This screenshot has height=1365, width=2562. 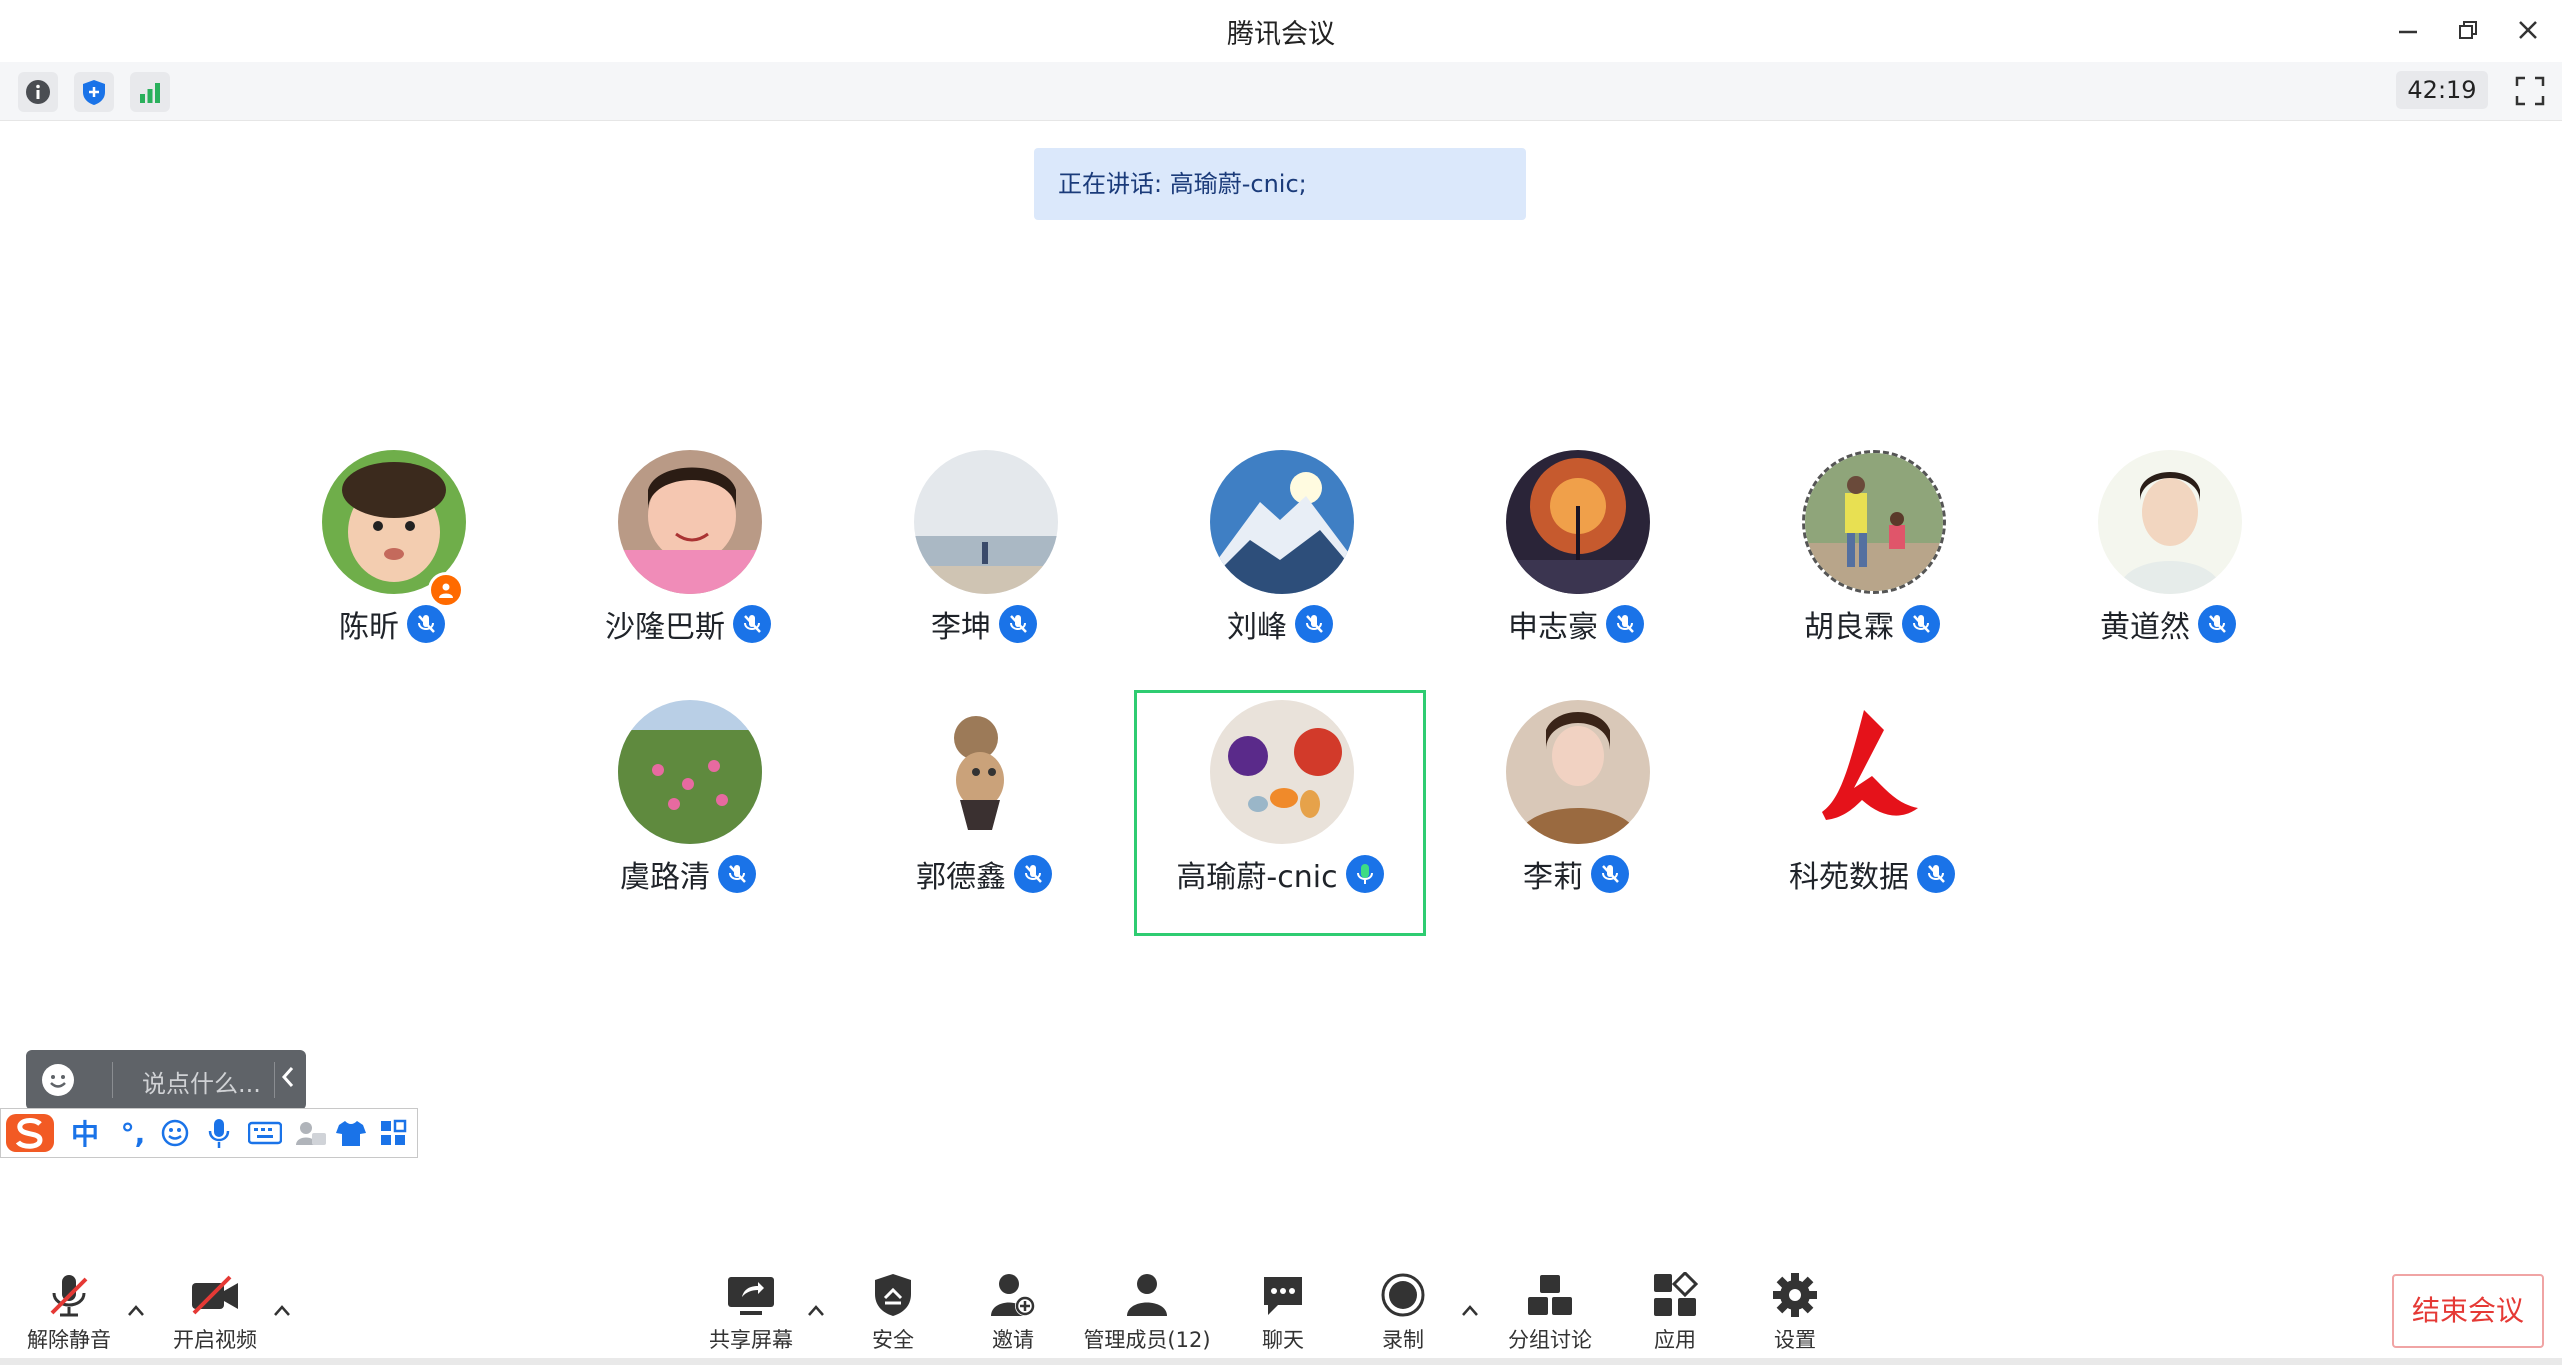 I want to click on bottom-divider, so click(x=1281, y=1361).